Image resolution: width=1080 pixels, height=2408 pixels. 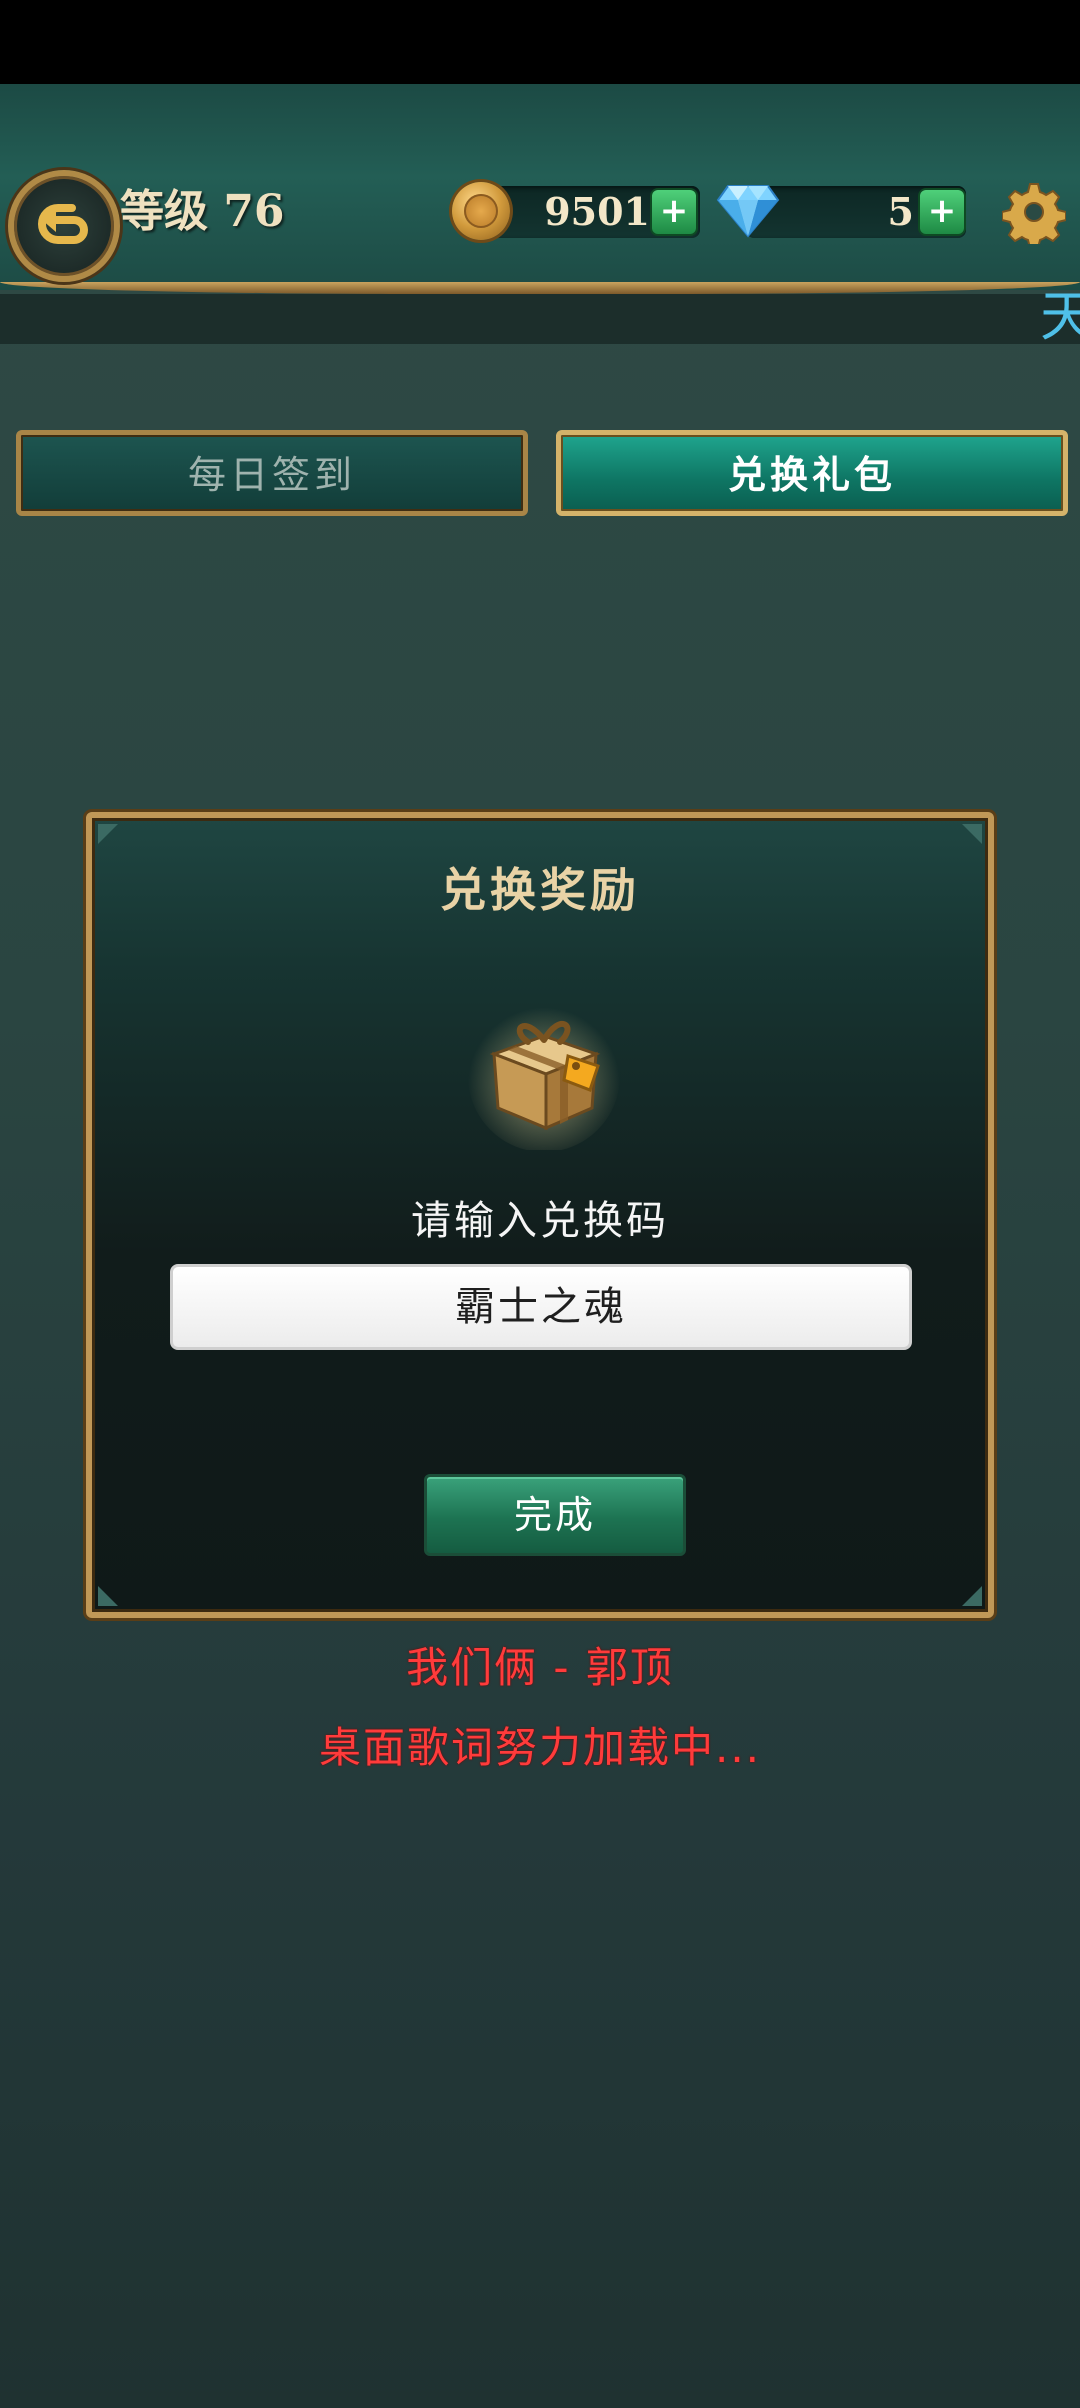 I want to click on coin-count: 9501, so click(x=597, y=211).